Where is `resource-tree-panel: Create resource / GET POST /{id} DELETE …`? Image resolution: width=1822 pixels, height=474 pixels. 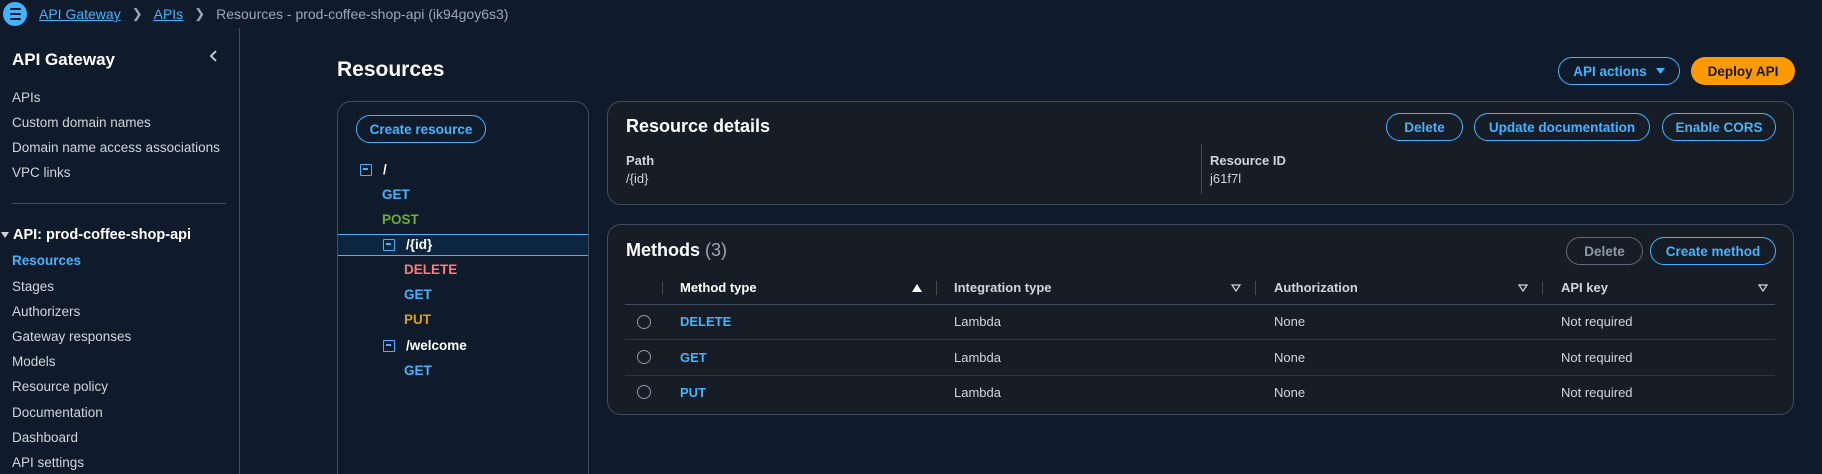
resource-tree-panel: Create resource / GET POST /{id} DELETE … is located at coordinates (463, 287).